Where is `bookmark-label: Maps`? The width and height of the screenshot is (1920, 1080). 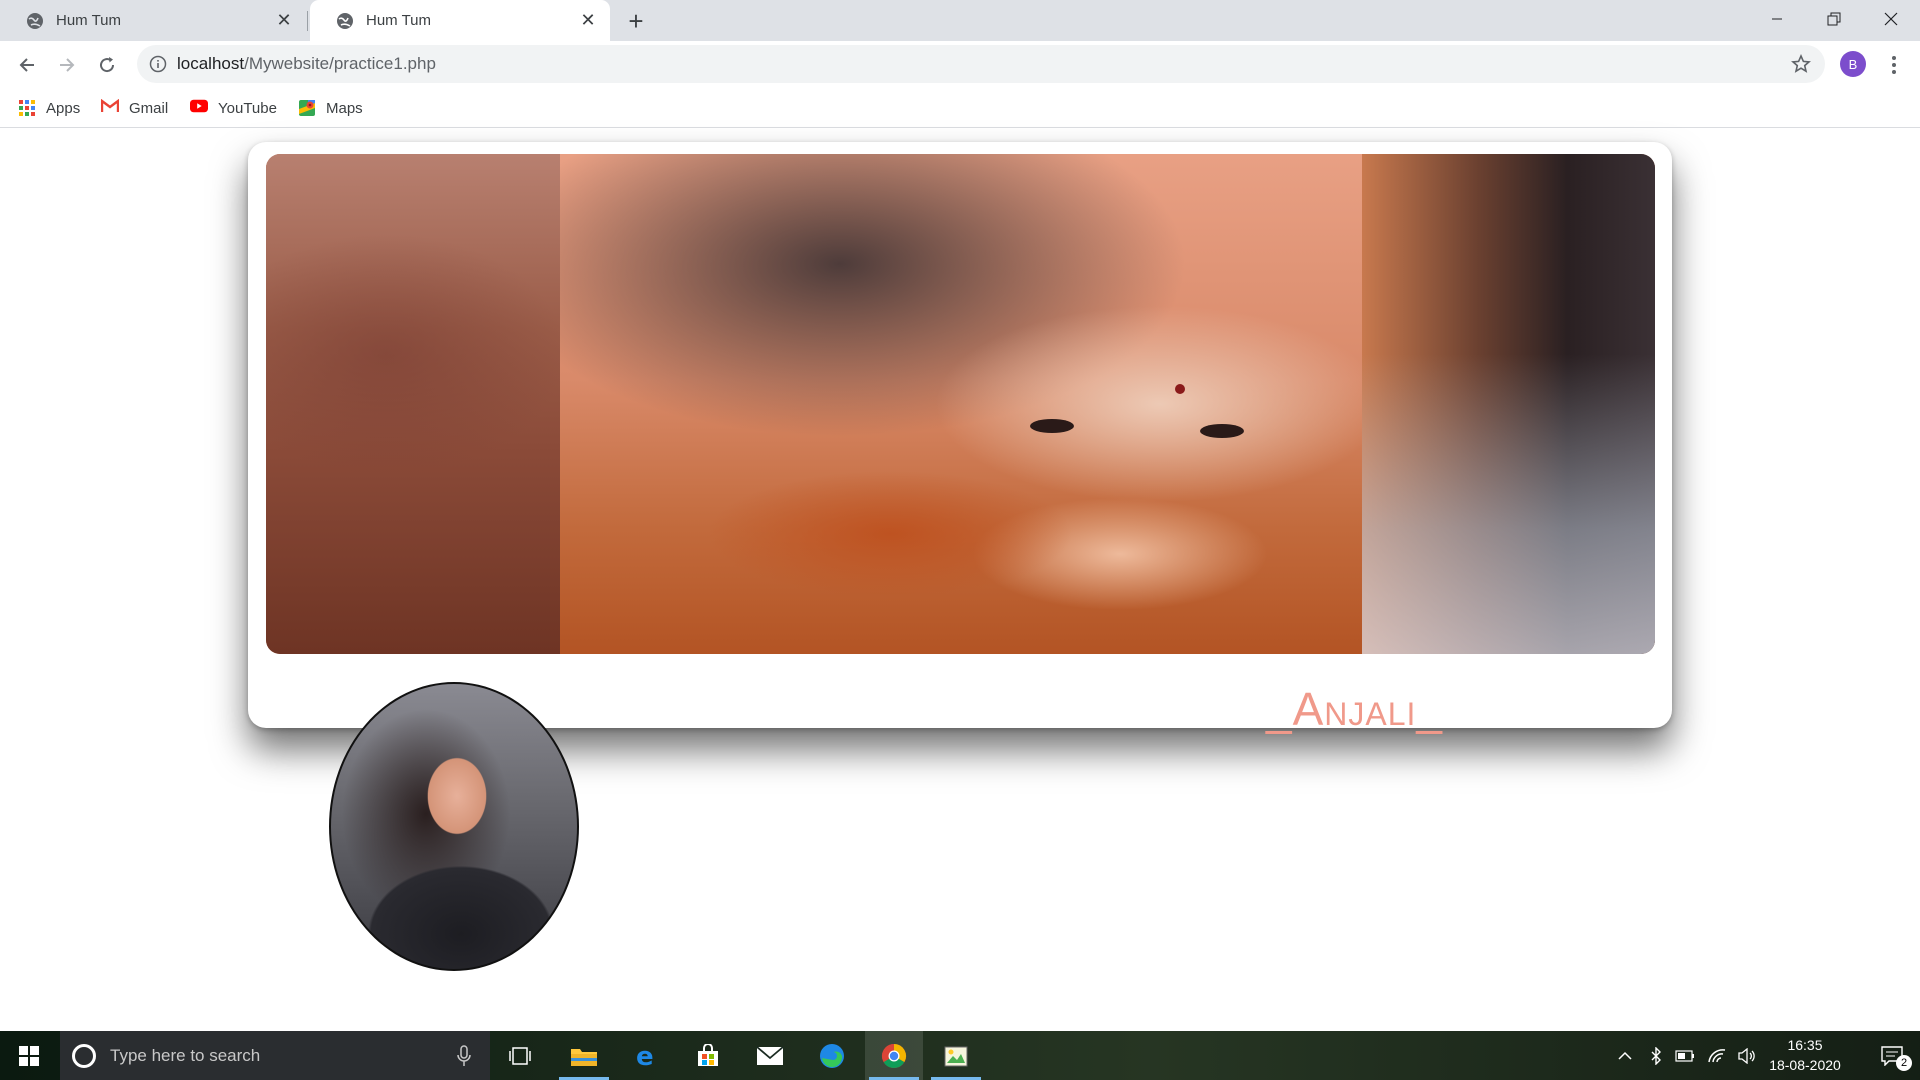 bookmark-label: Maps is located at coordinates (344, 108).